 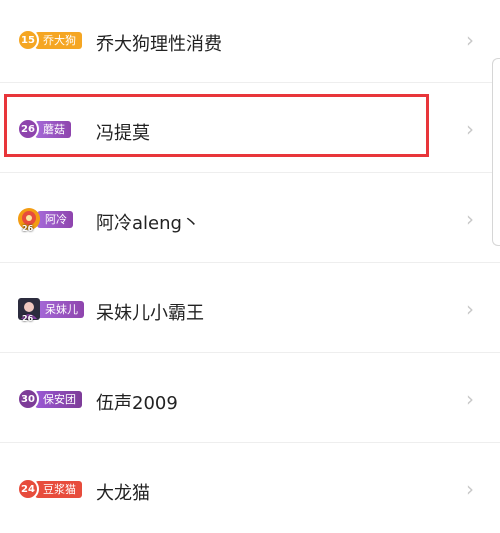 I want to click on user-name: 大龙猫, so click(x=123, y=493).